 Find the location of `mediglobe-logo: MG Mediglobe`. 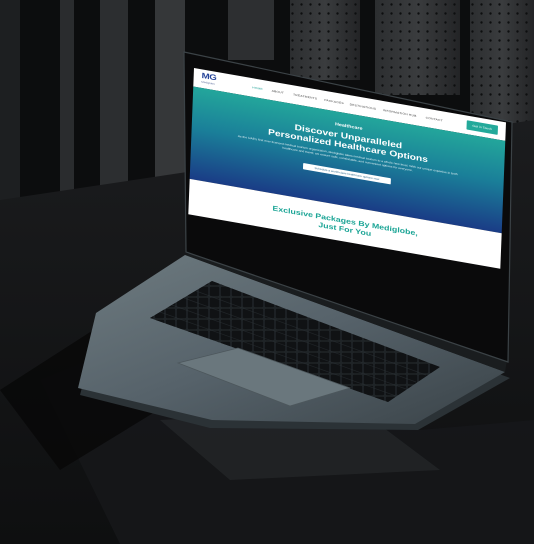

mediglobe-logo: MG Mediglobe is located at coordinates (214, 81).